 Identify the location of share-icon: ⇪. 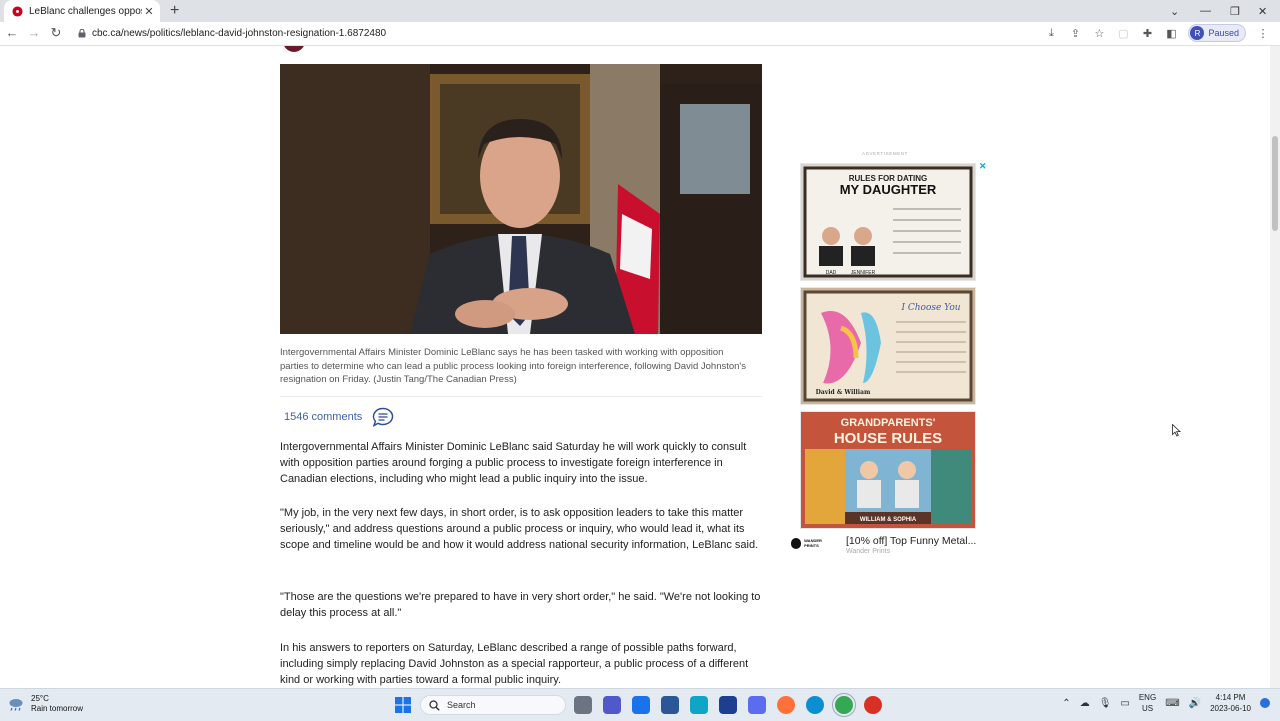
(1075, 33).